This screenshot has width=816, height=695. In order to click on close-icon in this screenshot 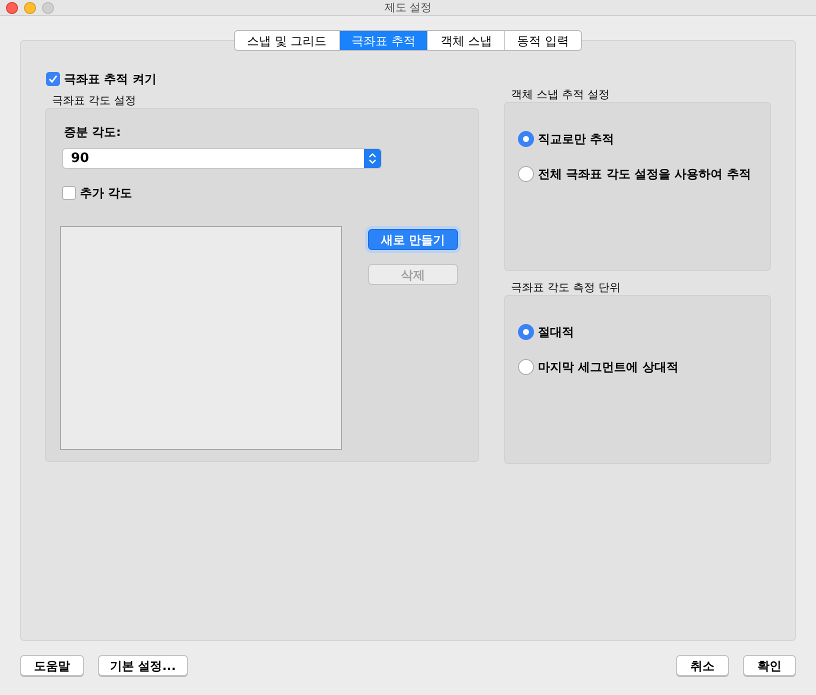, I will do `click(12, 8)`.